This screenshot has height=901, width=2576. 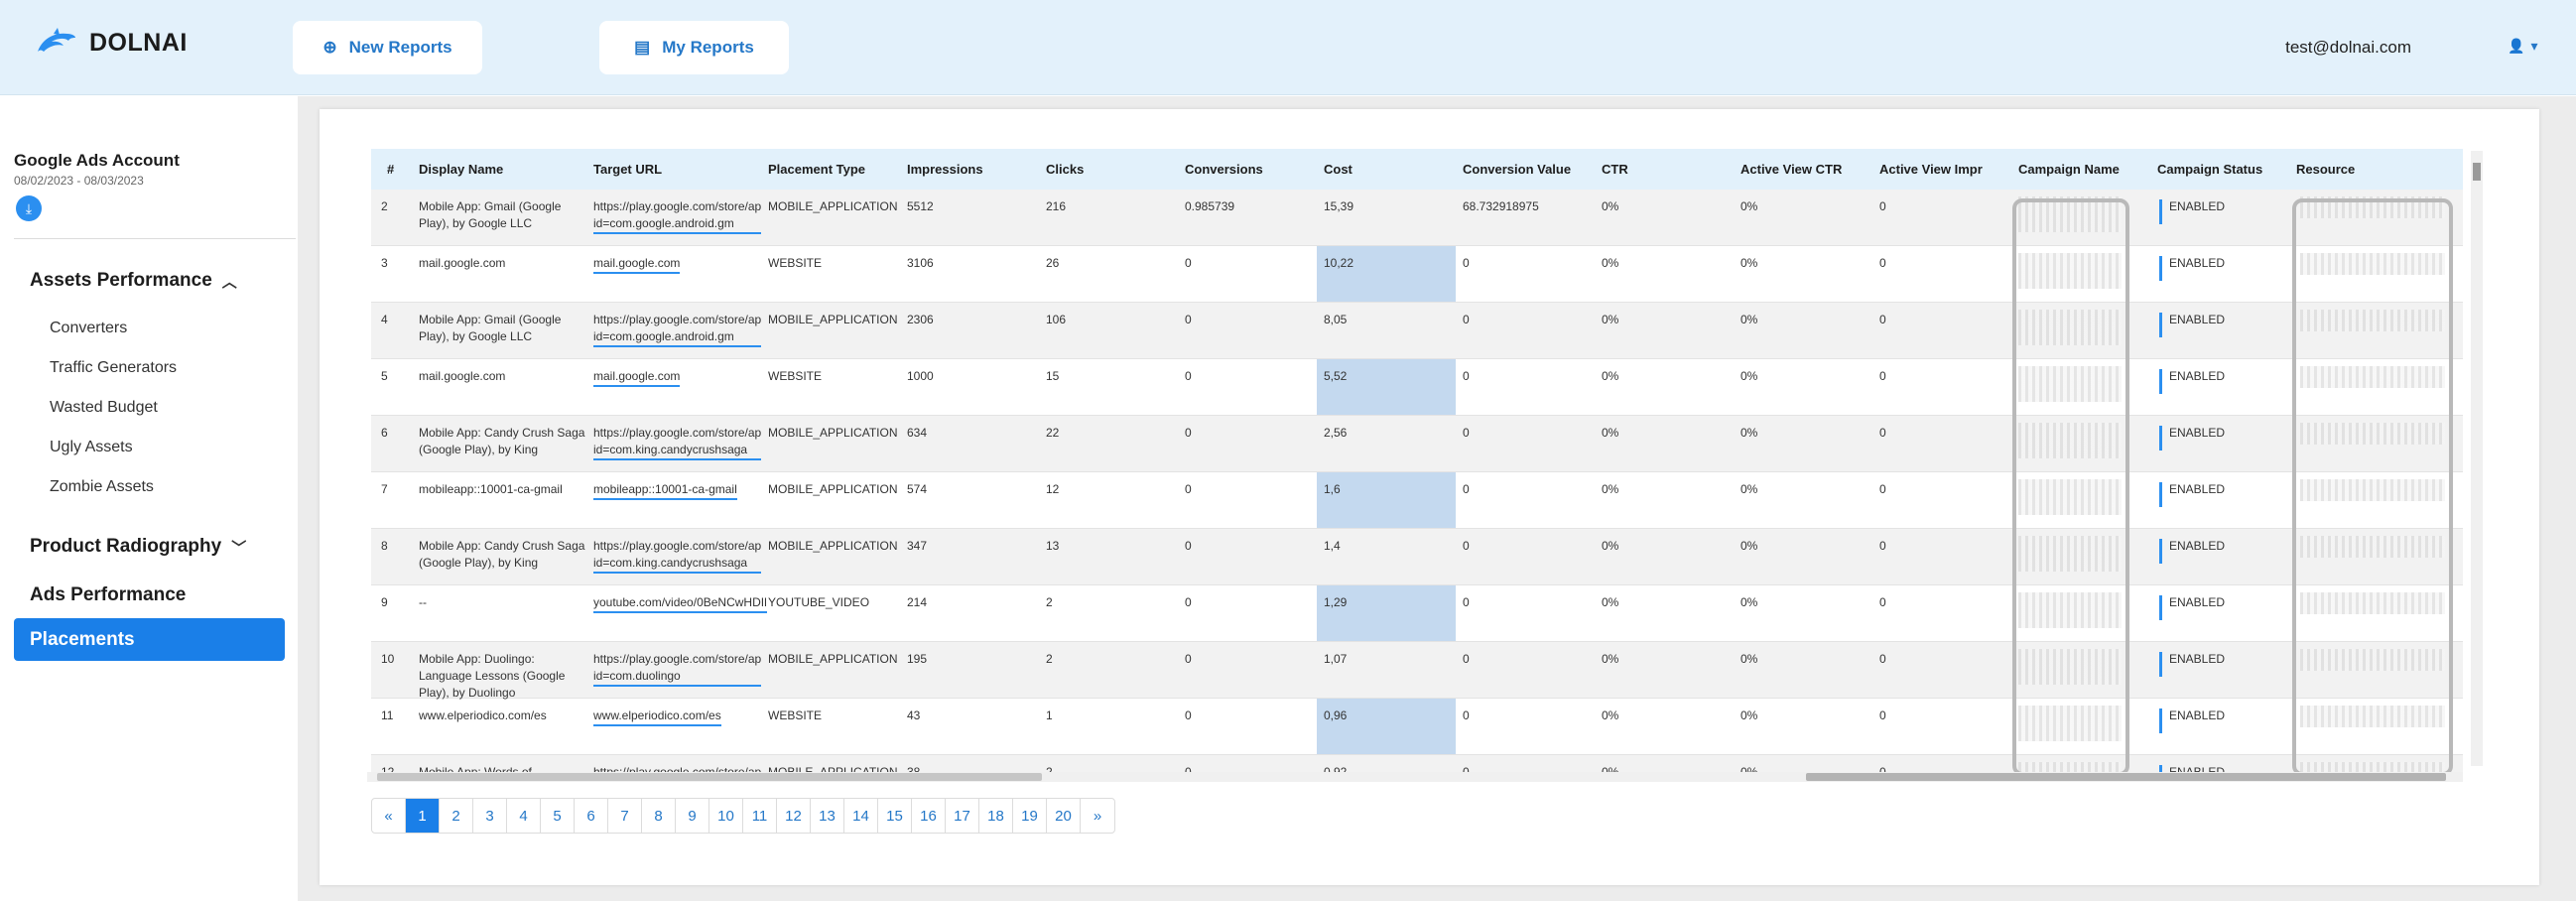 I want to click on cell-impressions: 634, so click(x=918, y=433).